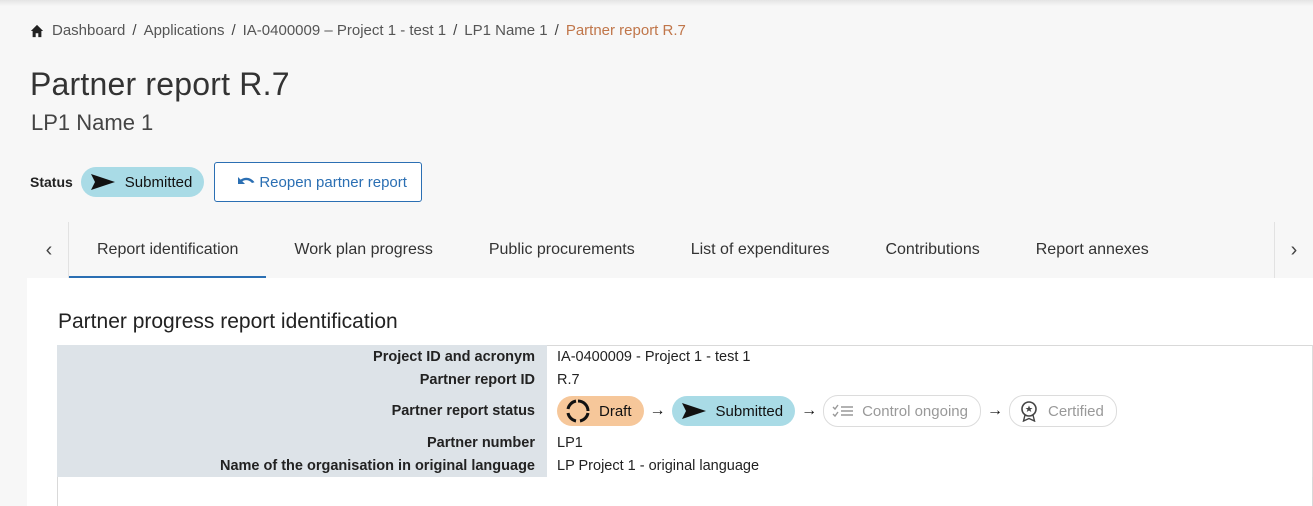  I want to click on reopen-button-label: Reopen partner report, so click(333, 182).